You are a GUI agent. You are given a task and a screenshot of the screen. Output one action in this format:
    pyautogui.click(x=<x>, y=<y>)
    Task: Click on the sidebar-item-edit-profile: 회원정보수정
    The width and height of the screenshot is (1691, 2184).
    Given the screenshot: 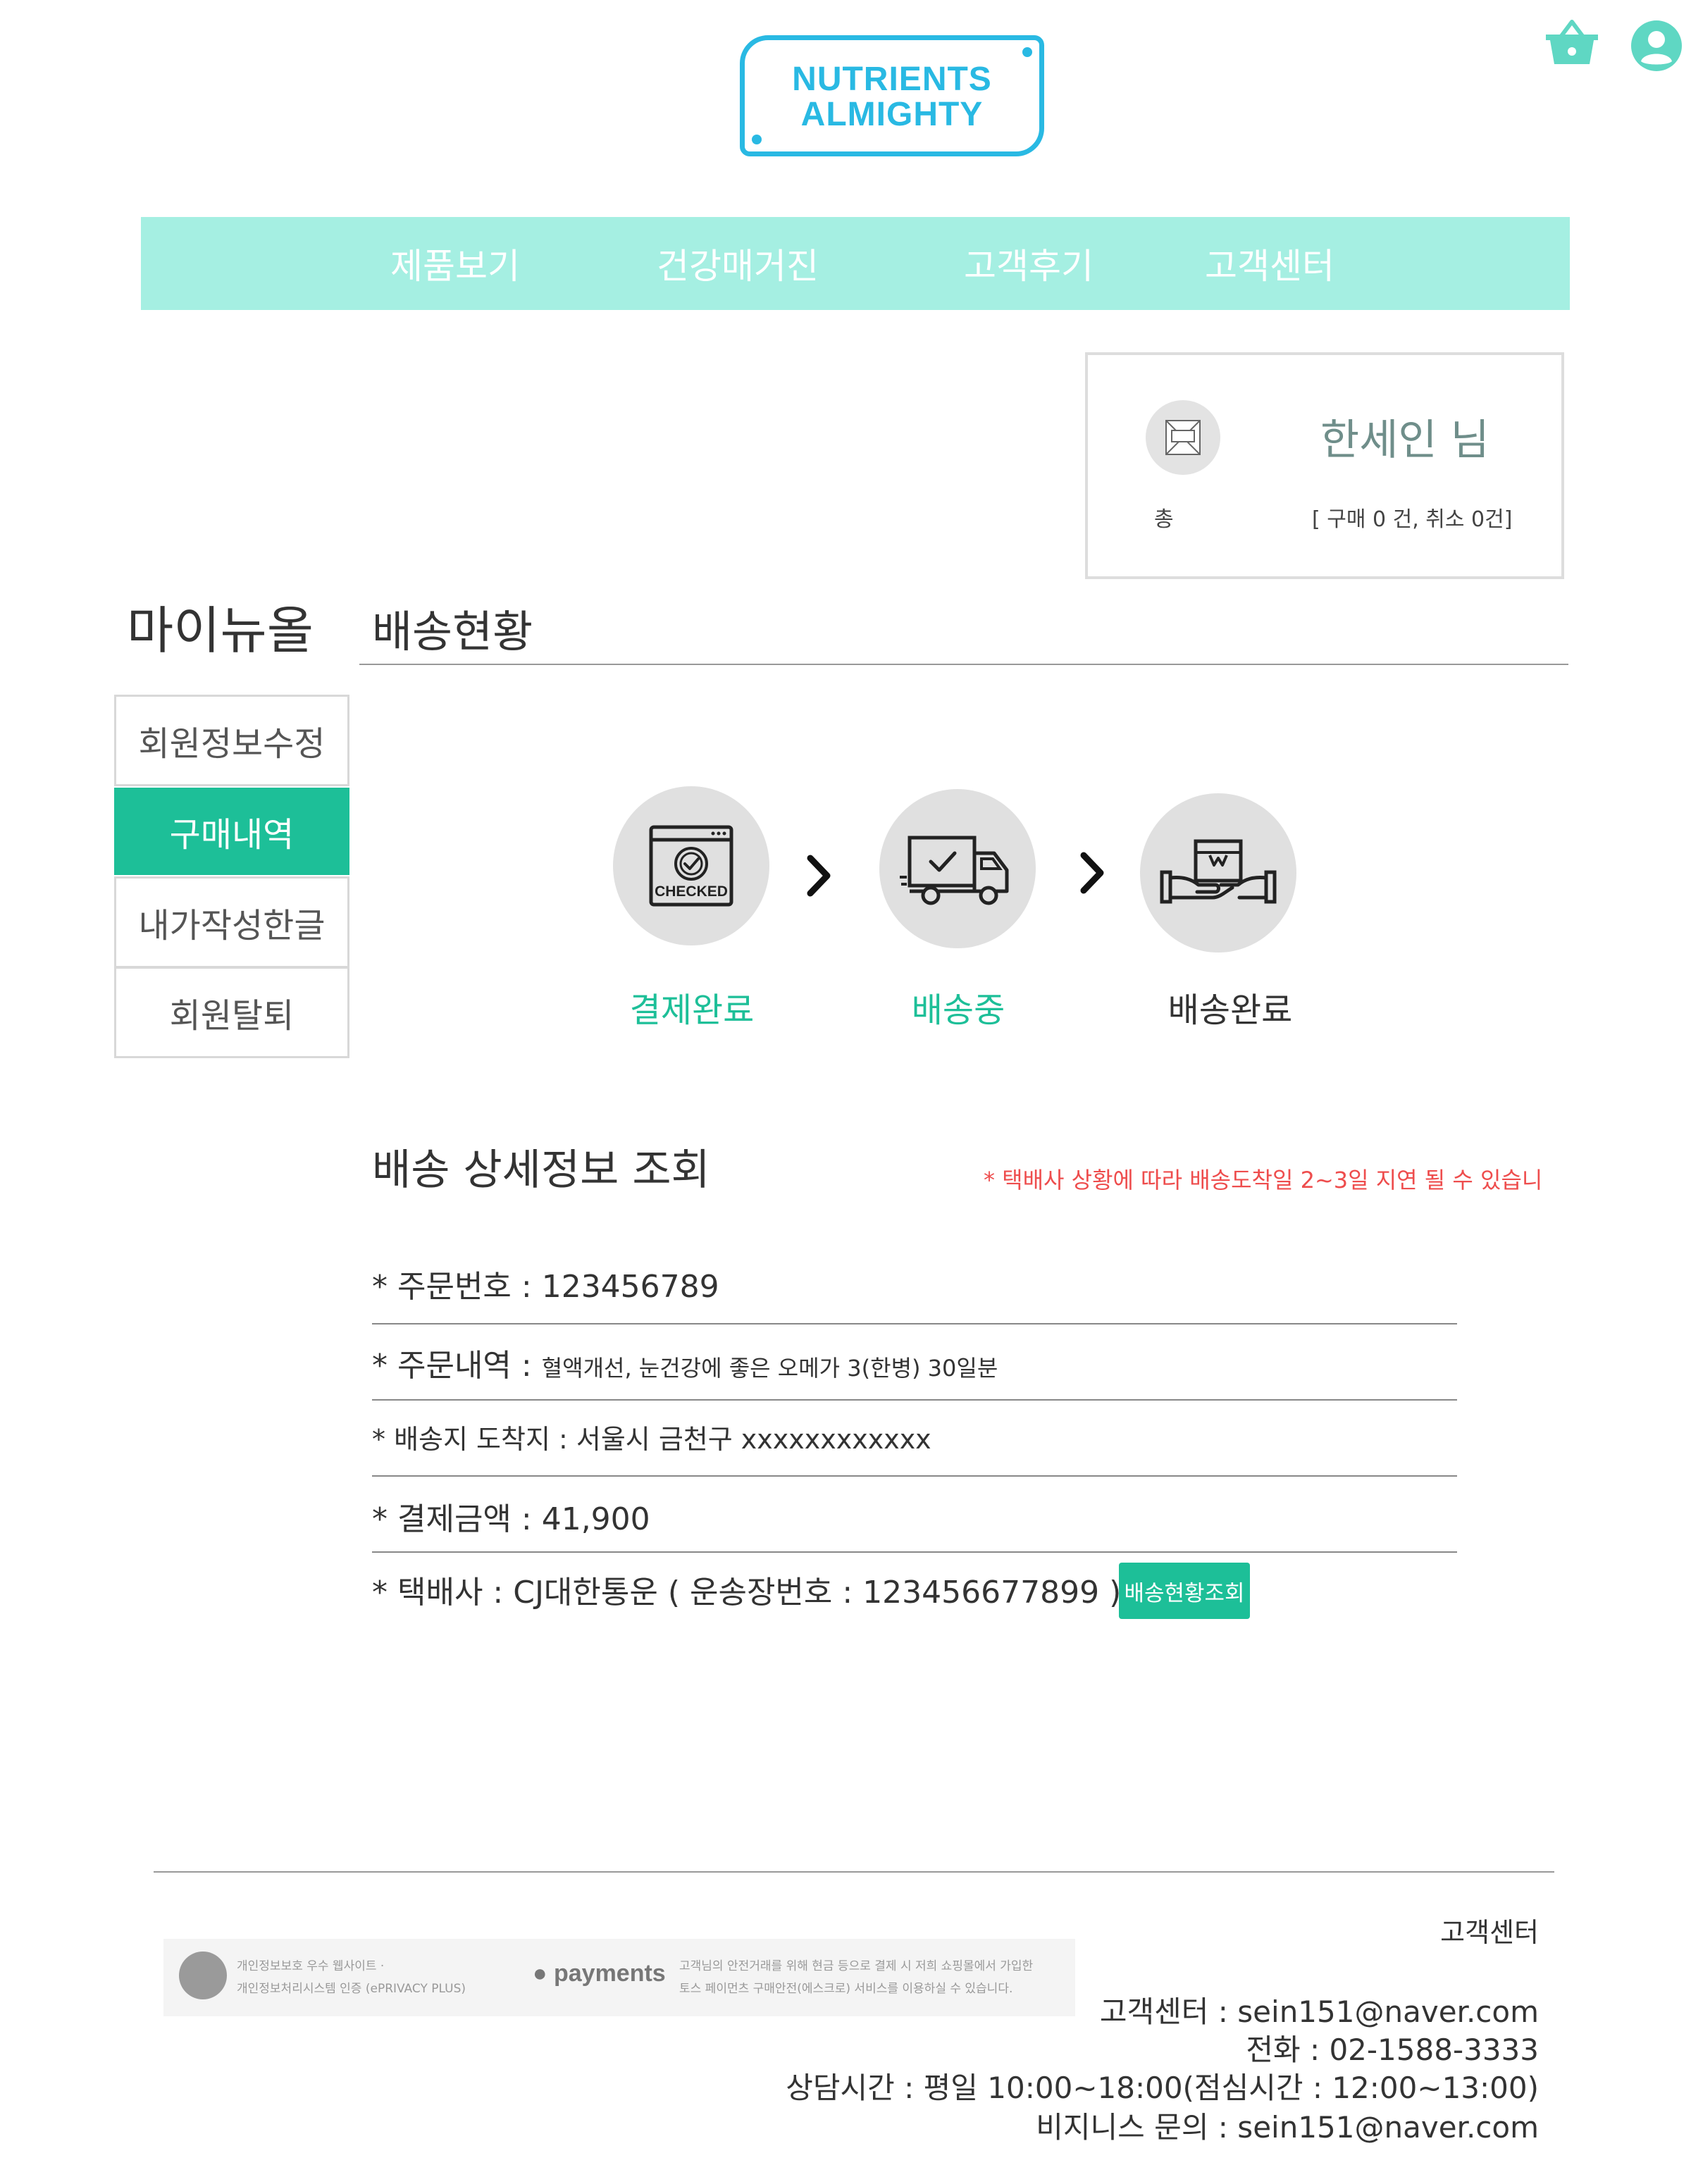 What is the action you would take?
    pyautogui.click(x=232, y=740)
    